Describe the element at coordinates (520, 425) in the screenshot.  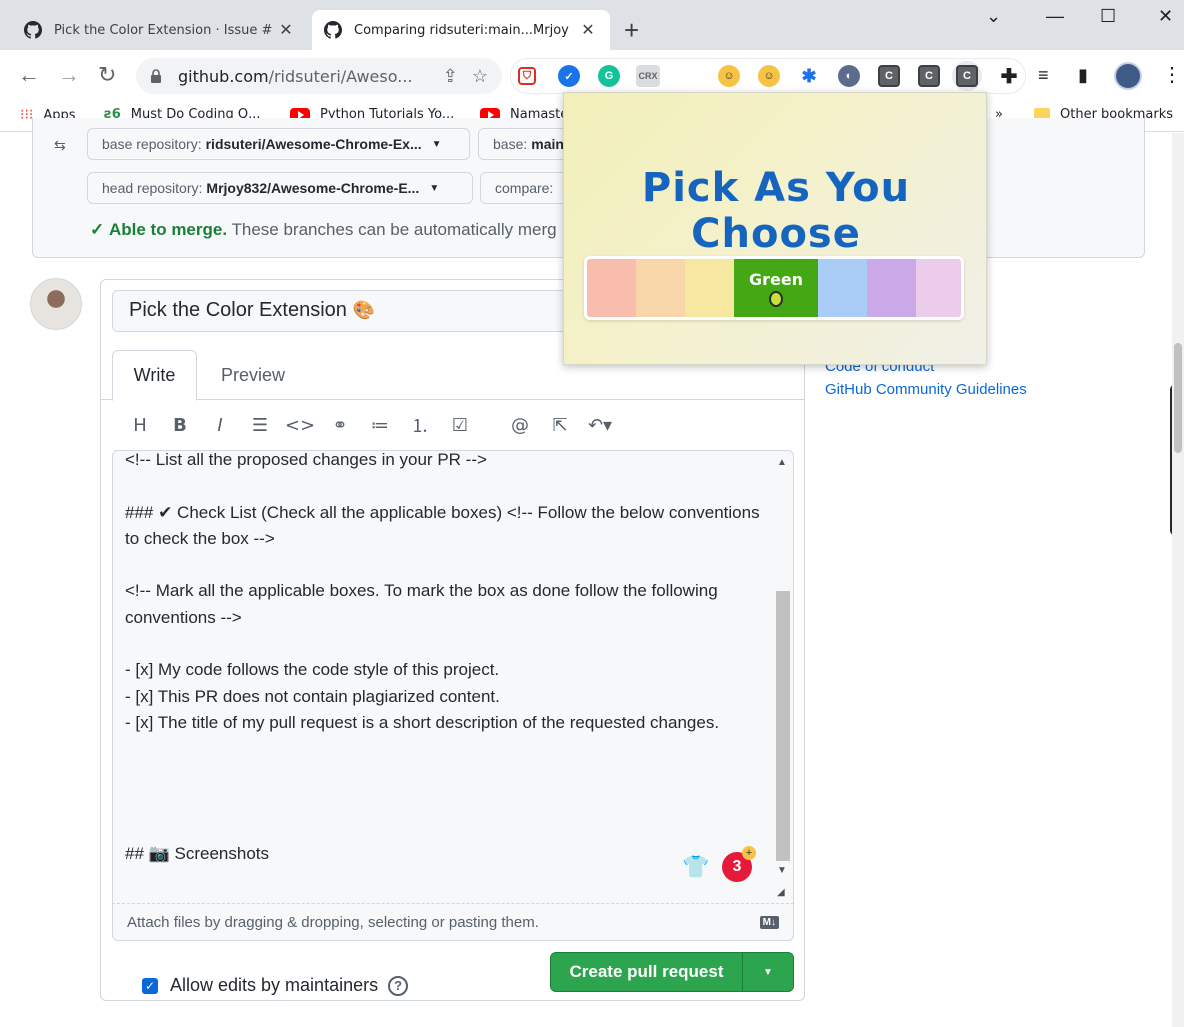
I see `mention-icon: @` at that location.